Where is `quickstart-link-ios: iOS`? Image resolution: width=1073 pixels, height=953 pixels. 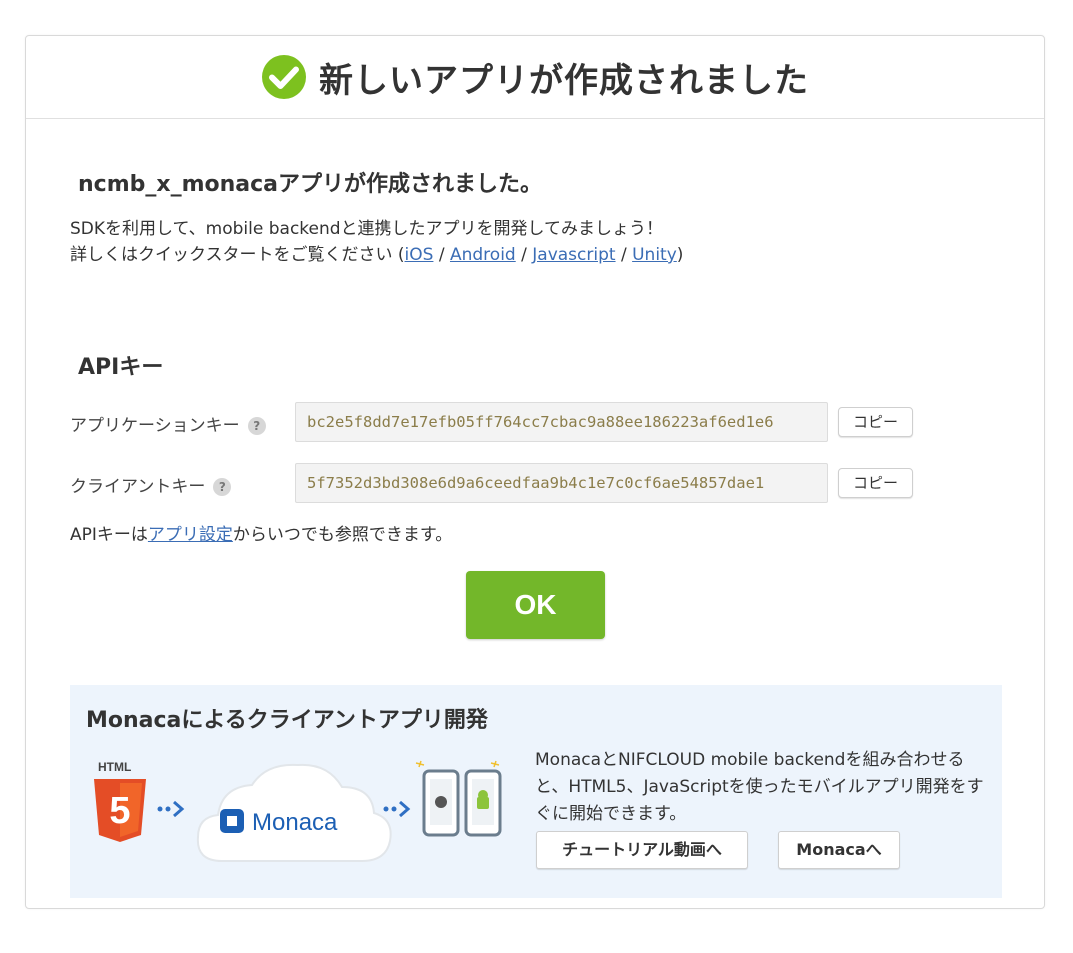 quickstart-link-ios: iOS is located at coordinates (419, 255).